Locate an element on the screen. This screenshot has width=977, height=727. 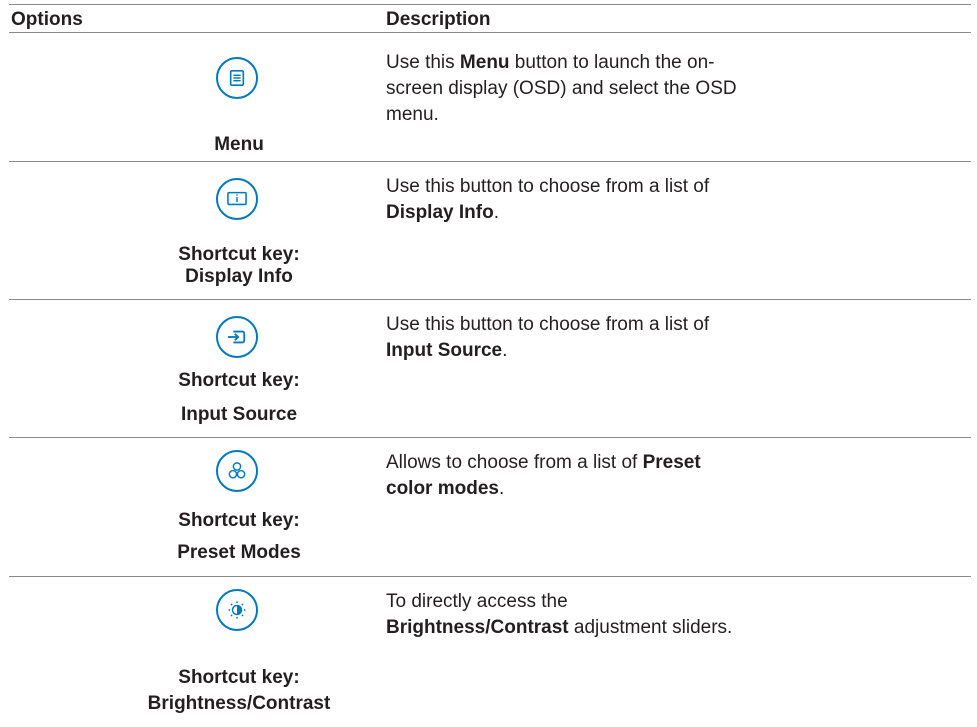
menu-icon is located at coordinates (237, 78).